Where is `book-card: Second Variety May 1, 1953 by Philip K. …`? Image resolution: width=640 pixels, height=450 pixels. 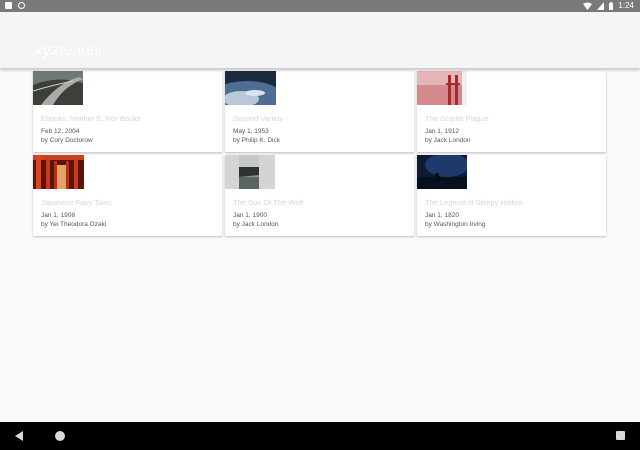
book-card: Second Variety May 1, 1953 by Philip K. … is located at coordinates (319, 111).